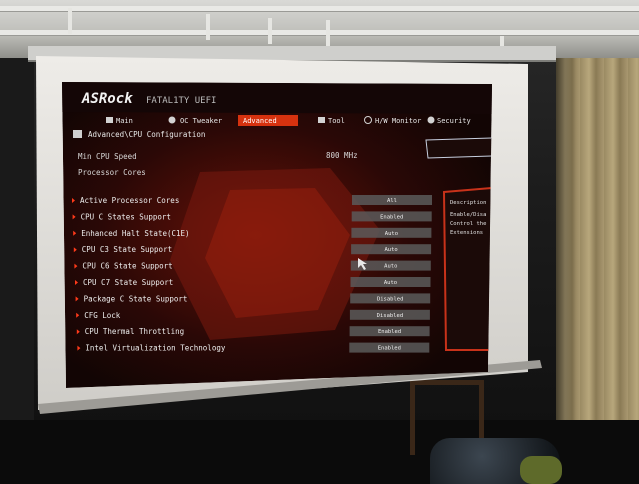 The image size is (639, 484). Describe the element at coordinates (146, 134) in the screenshot. I see `breadcrumb: Advanced\CPU Configuration` at that location.